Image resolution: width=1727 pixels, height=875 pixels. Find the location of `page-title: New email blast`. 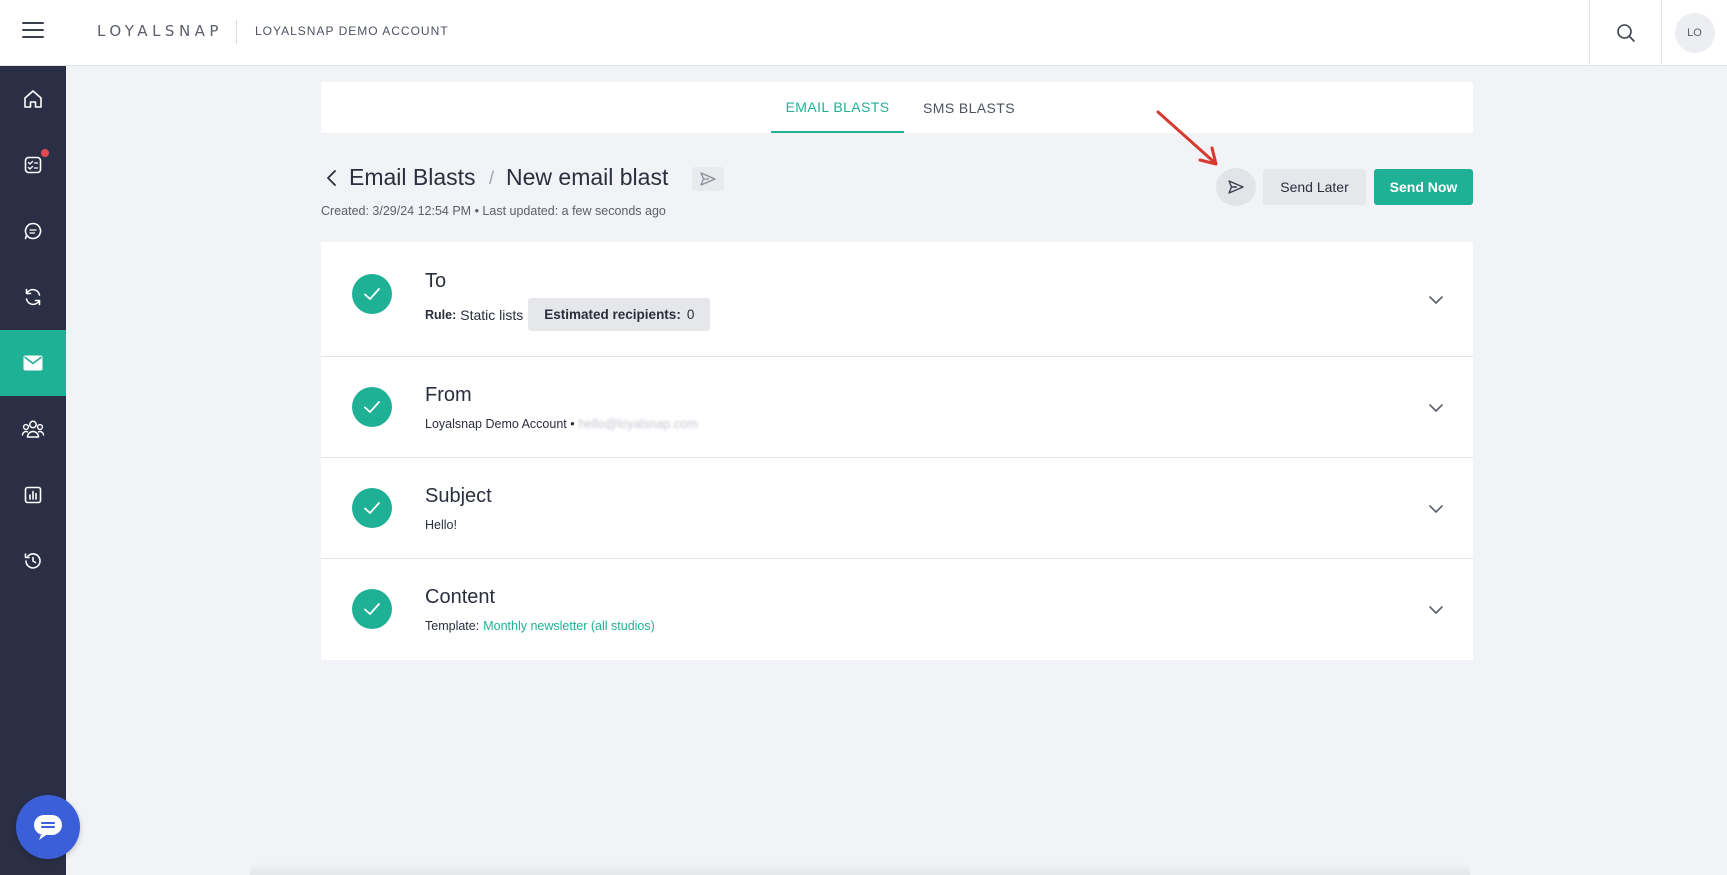

page-title: New email blast is located at coordinates (587, 177).